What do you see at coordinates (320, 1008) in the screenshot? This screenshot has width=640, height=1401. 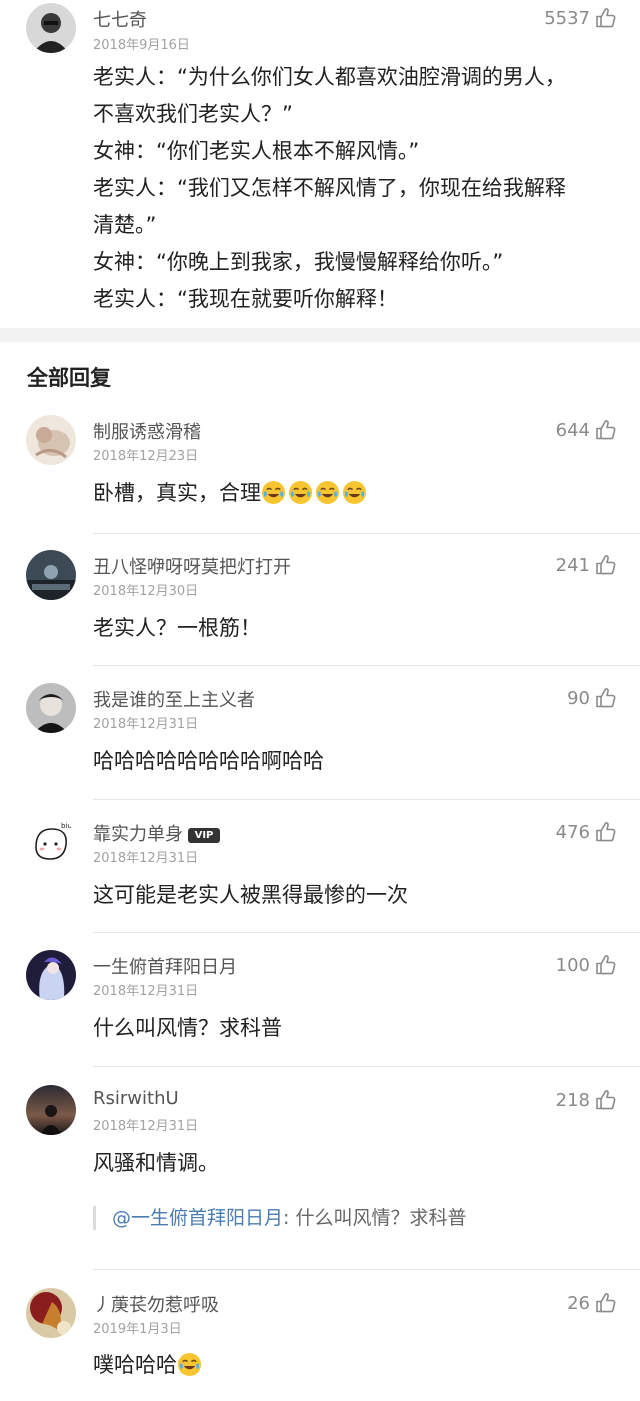 I see `reply-item: 一生俯首拜阳日月 2018年12月31日 100 什么叫风情？求科普` at bounding box center [320, 1008].